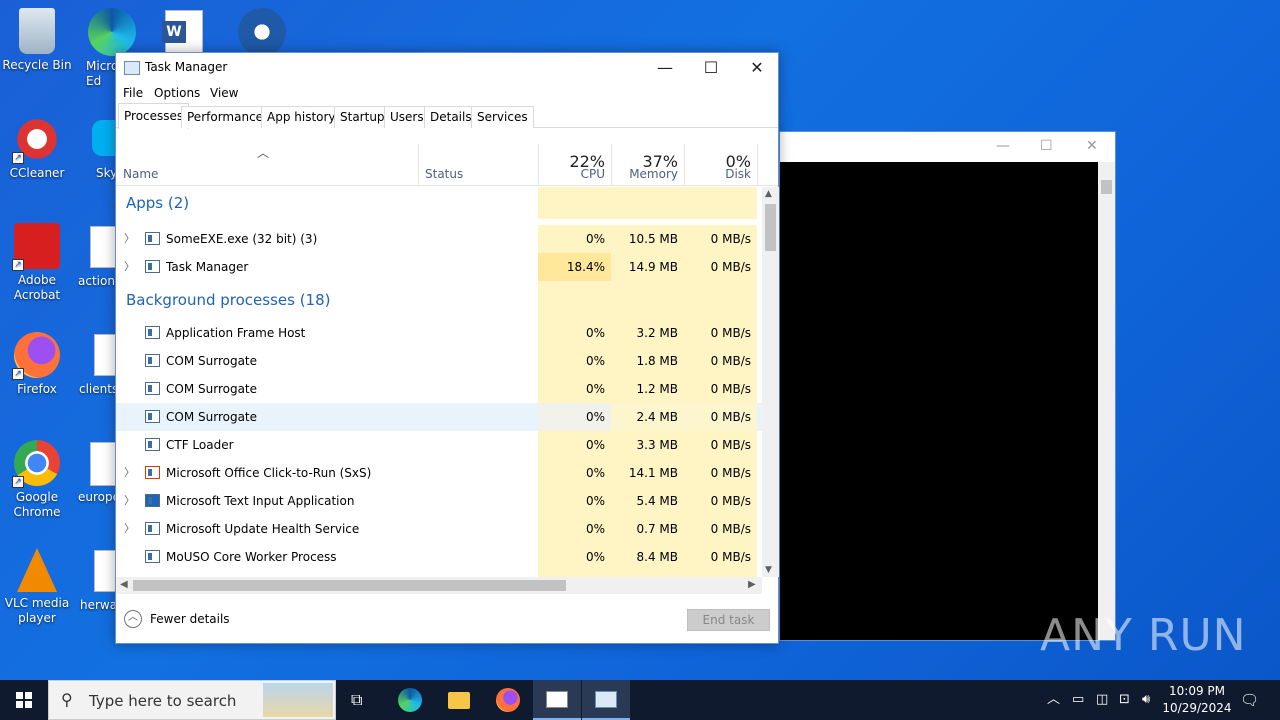  I want to click on desktop-icon-vlc: VLC media player, so click(37, 587).